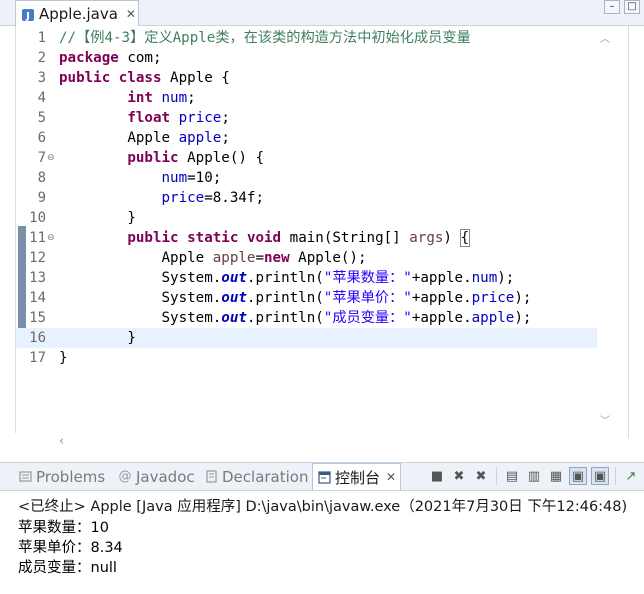 Image resolution: width=644 pixels, height=594 pixels. I want to click on code-token: //【例4-3】定义Apple类，在该类的构造方法中初始化成员变量, so click(265, 38).